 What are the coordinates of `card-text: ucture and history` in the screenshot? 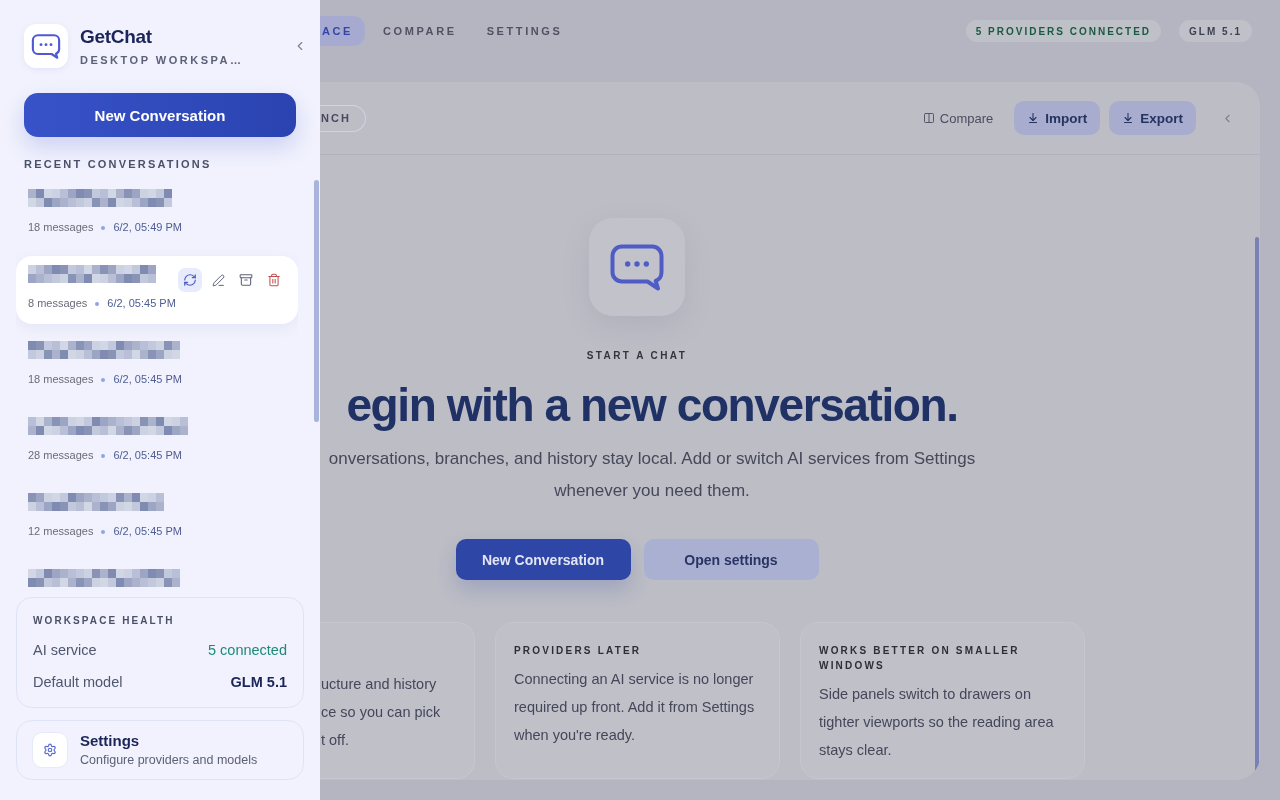 It's located at (379, 684).